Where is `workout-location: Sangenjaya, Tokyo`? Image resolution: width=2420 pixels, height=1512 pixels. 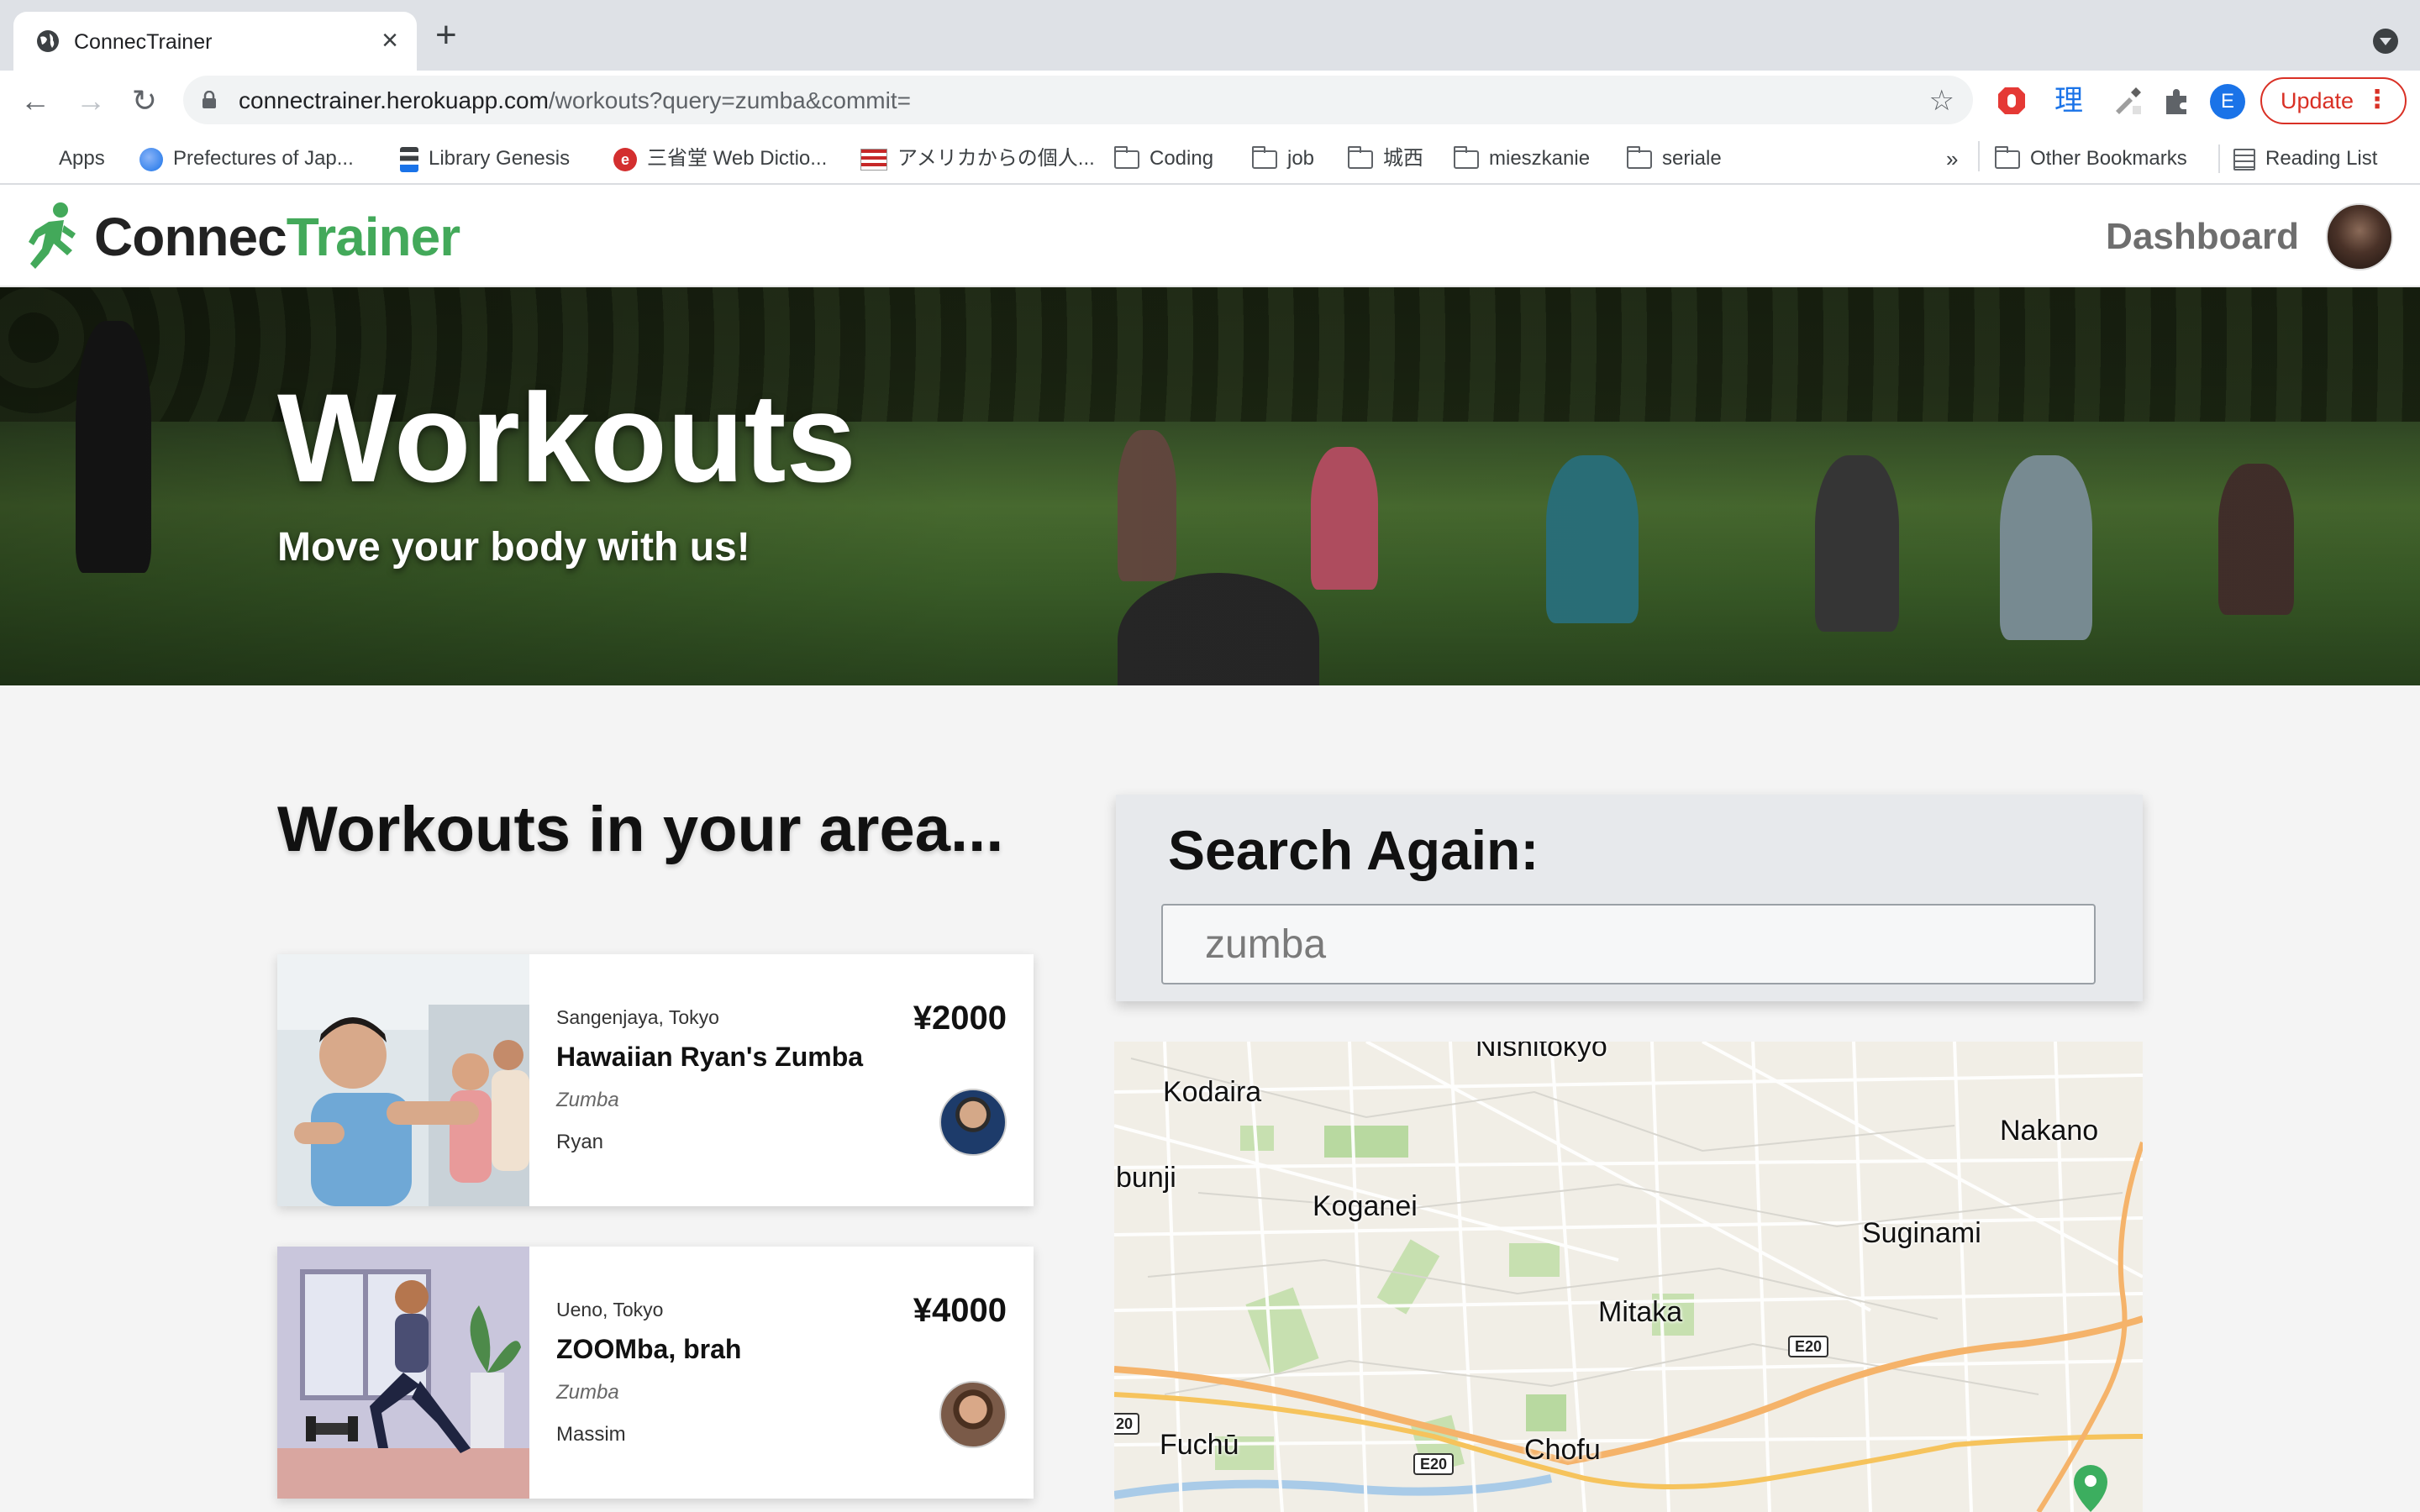 workout-location: Sangenjaya, Tokyo is located at coordinates (637, 1017).